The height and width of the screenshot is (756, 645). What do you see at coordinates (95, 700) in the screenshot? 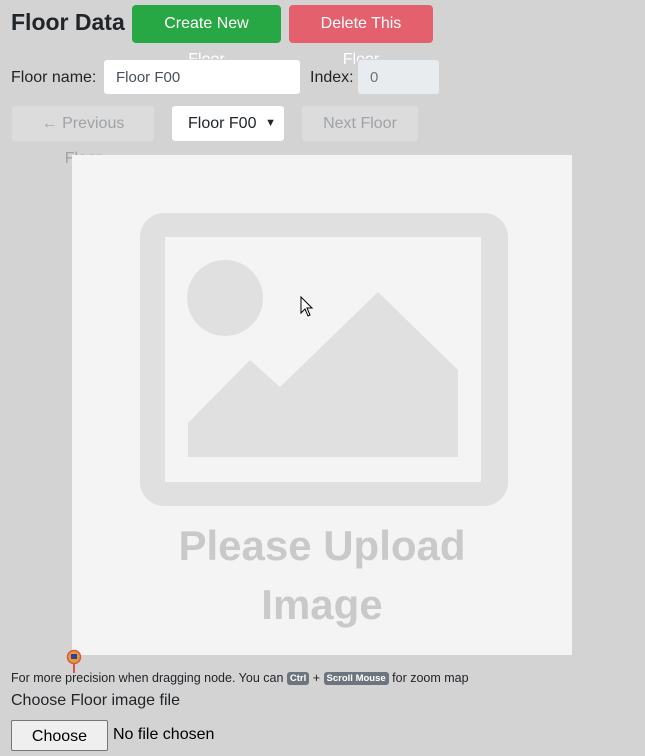
I see `file-input-label: Choose Floor image file` at bounding box center [95, 700].